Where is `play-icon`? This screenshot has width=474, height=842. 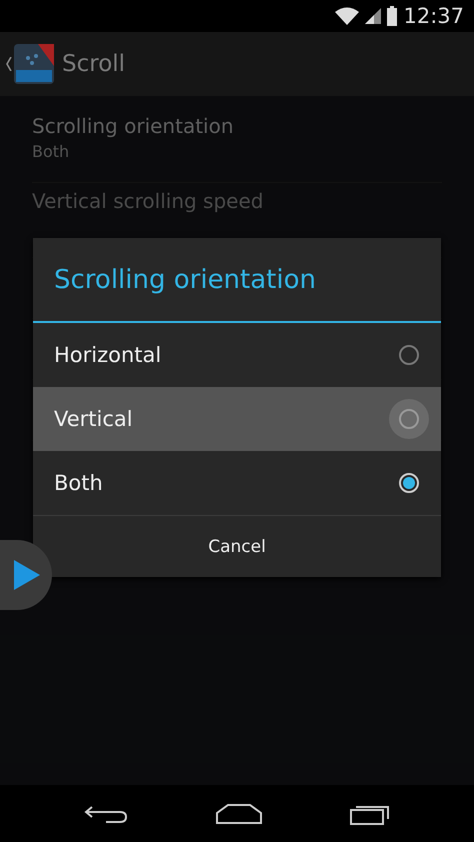 play-icon is located at coordinates (27, 575).